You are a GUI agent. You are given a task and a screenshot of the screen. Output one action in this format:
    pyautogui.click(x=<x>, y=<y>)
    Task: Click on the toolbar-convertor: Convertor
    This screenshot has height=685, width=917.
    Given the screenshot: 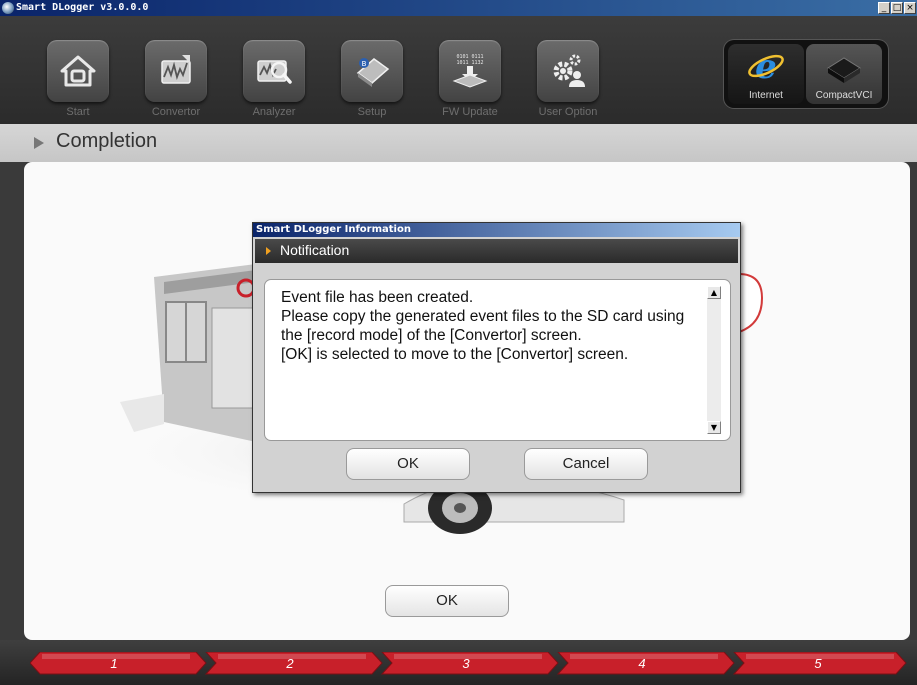 What is the action you would take?
    pyautogui.click(x=176, y=79)
    